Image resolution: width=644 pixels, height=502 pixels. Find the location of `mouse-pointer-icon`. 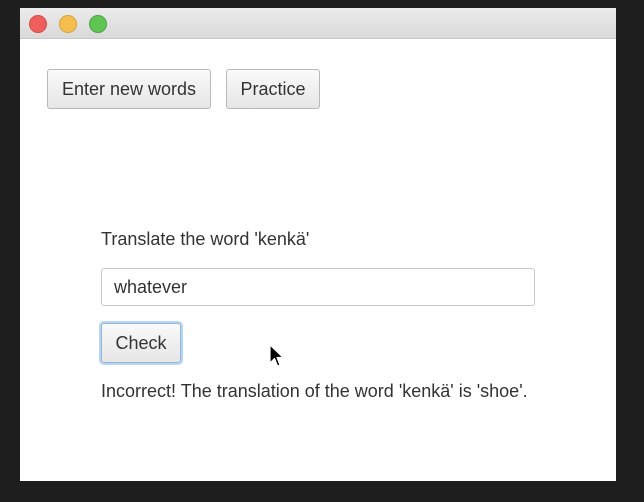

mouse-pointer-icon is located at coordinates (276, 355).